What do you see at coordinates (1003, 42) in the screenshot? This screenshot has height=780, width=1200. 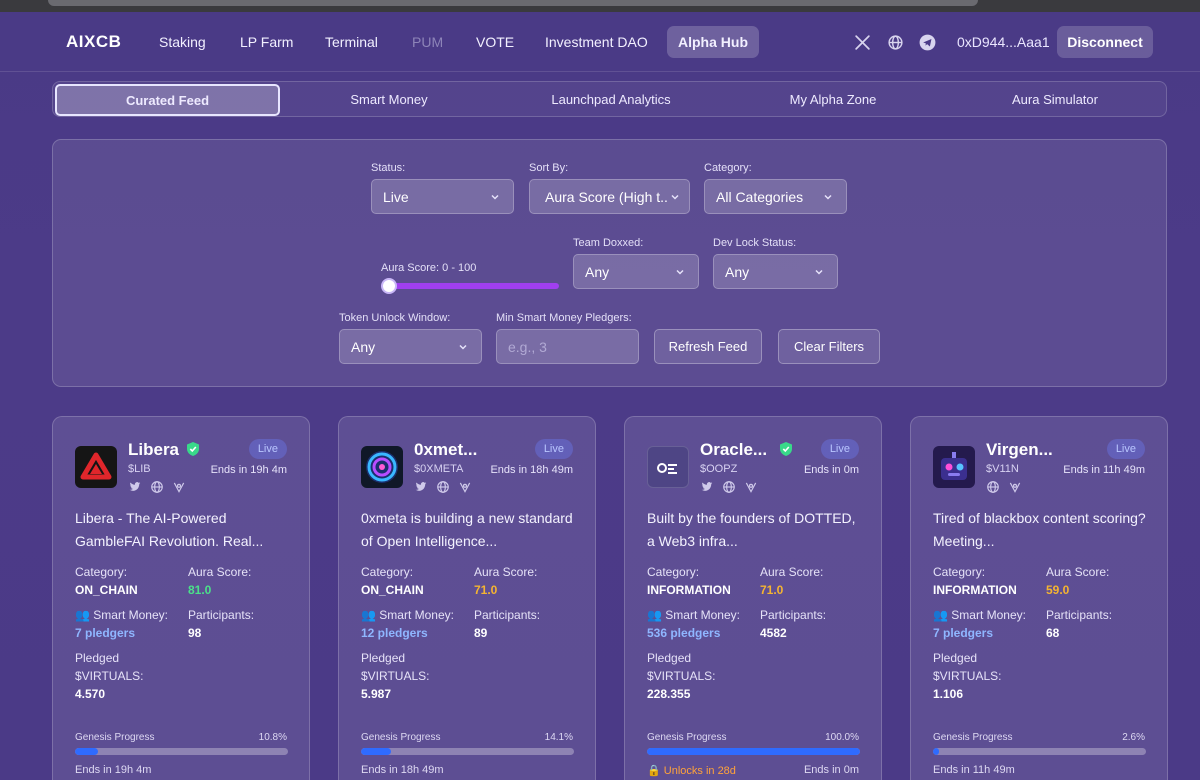 I see `wallet-address: 0xD944...Aaa1` at bounding box center [1003, 42].